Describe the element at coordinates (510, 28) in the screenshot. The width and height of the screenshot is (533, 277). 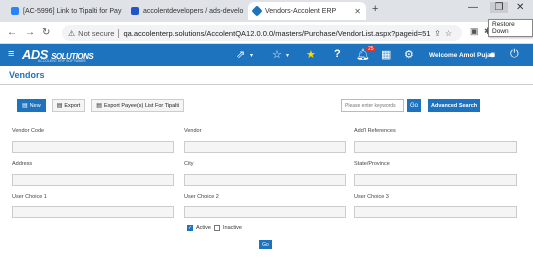
I see `restore-down-tooltip: Restore Down` at that location.